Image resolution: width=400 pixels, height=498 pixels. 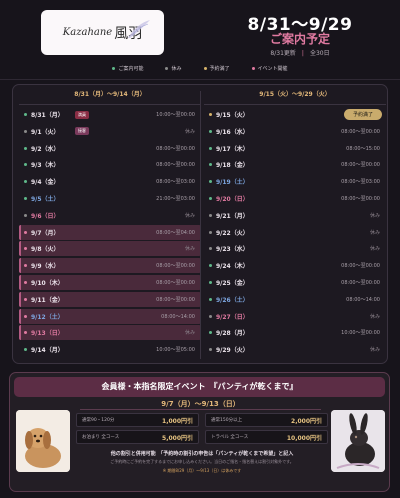 I want to click on schedule-row: 9/1（火） 接客 休み, so click(x=110, y=131).